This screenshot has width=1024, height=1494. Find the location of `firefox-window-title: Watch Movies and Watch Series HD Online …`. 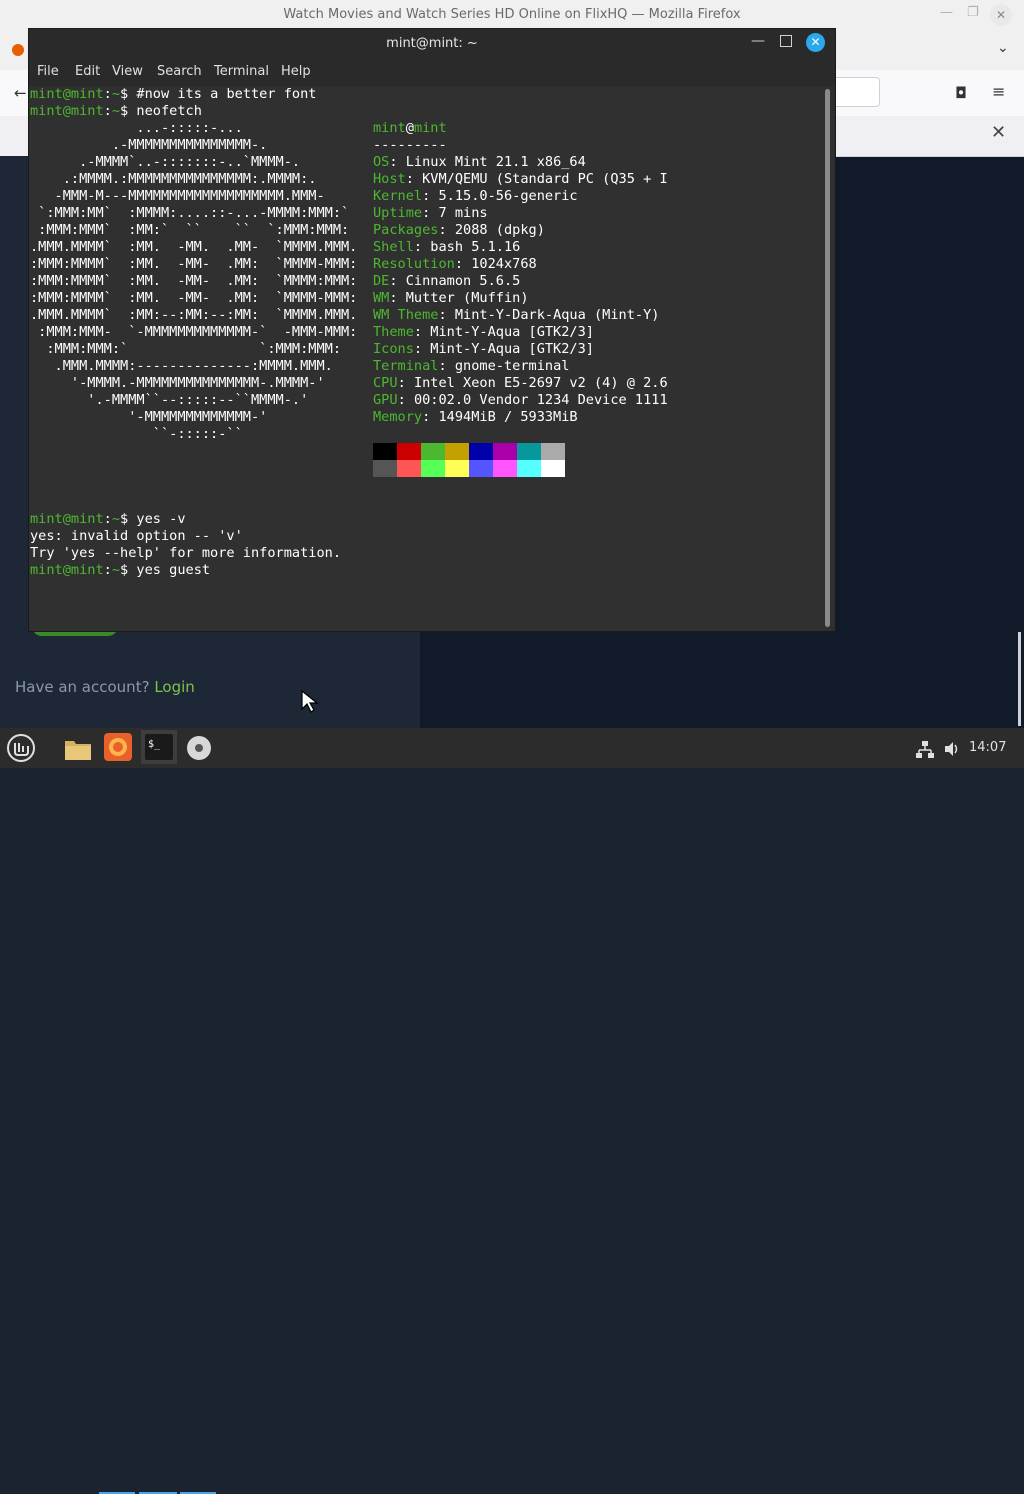

firefox-window-title: Watch Movies and Watch Series HD Online … is located at coordinates (512, 14).